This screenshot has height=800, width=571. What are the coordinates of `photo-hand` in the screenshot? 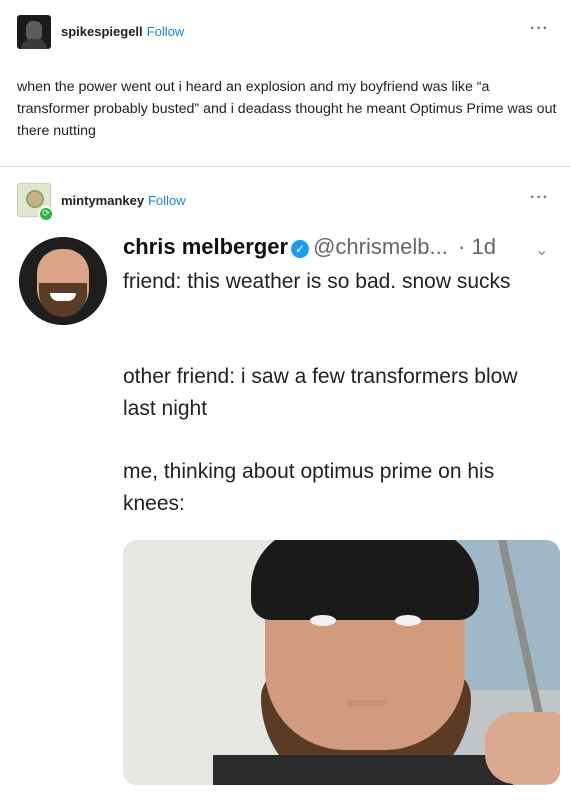 It's located at (522, 748).